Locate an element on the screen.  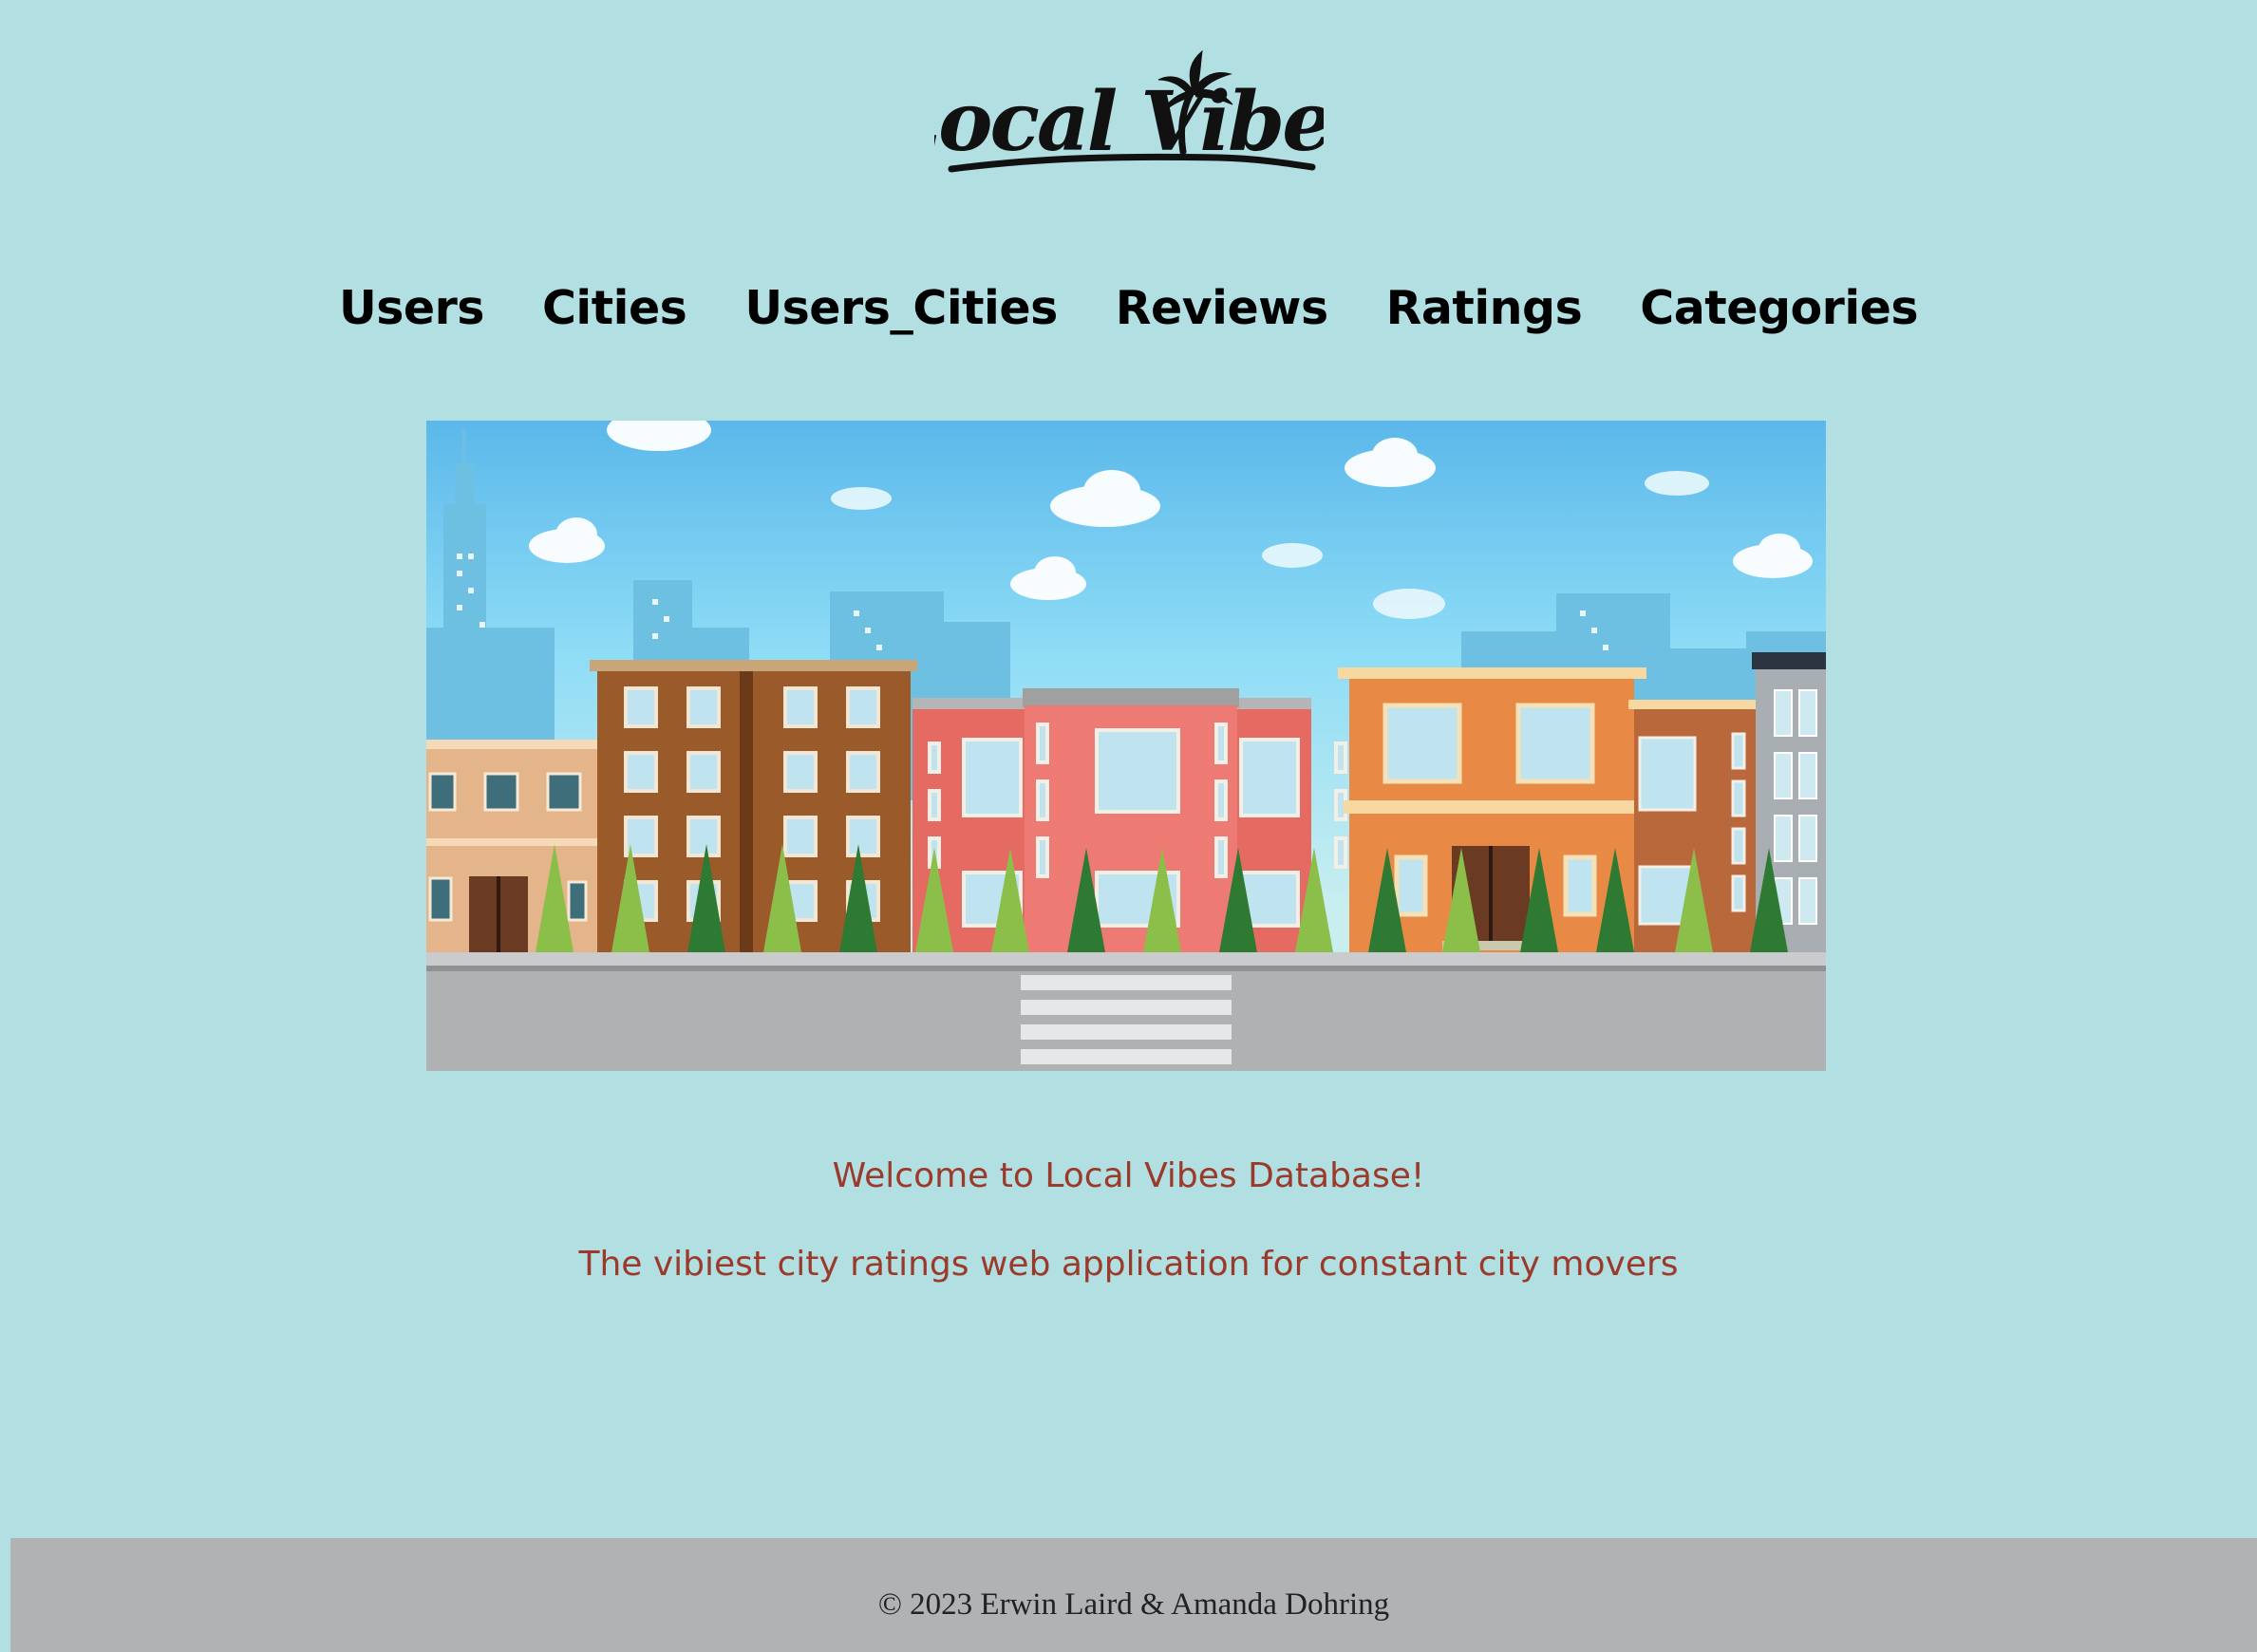
nav-cities: Cities is located at coordinates (614, 308).